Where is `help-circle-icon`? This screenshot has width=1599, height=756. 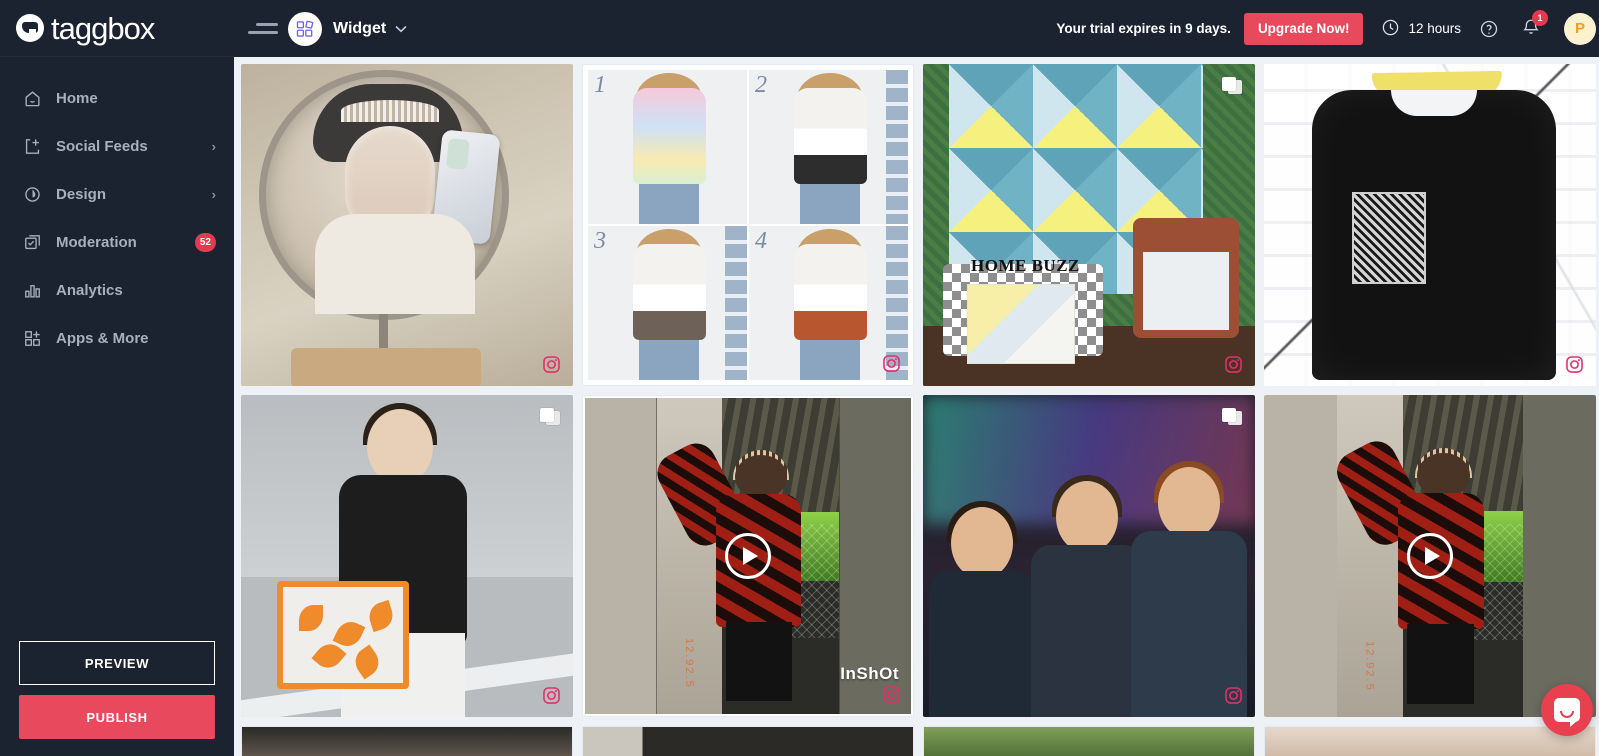 help-circle-icon is located at coordinates (1489, 29).